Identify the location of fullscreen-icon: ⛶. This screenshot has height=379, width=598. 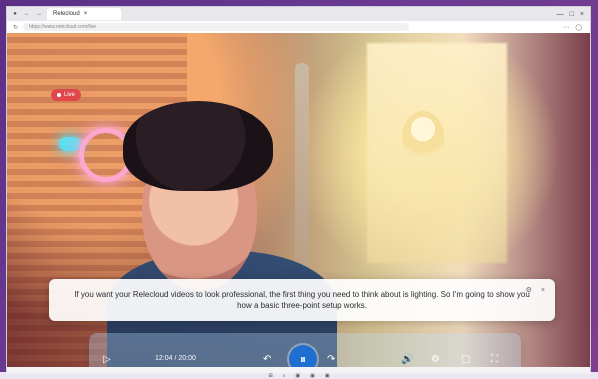
(494, 359).